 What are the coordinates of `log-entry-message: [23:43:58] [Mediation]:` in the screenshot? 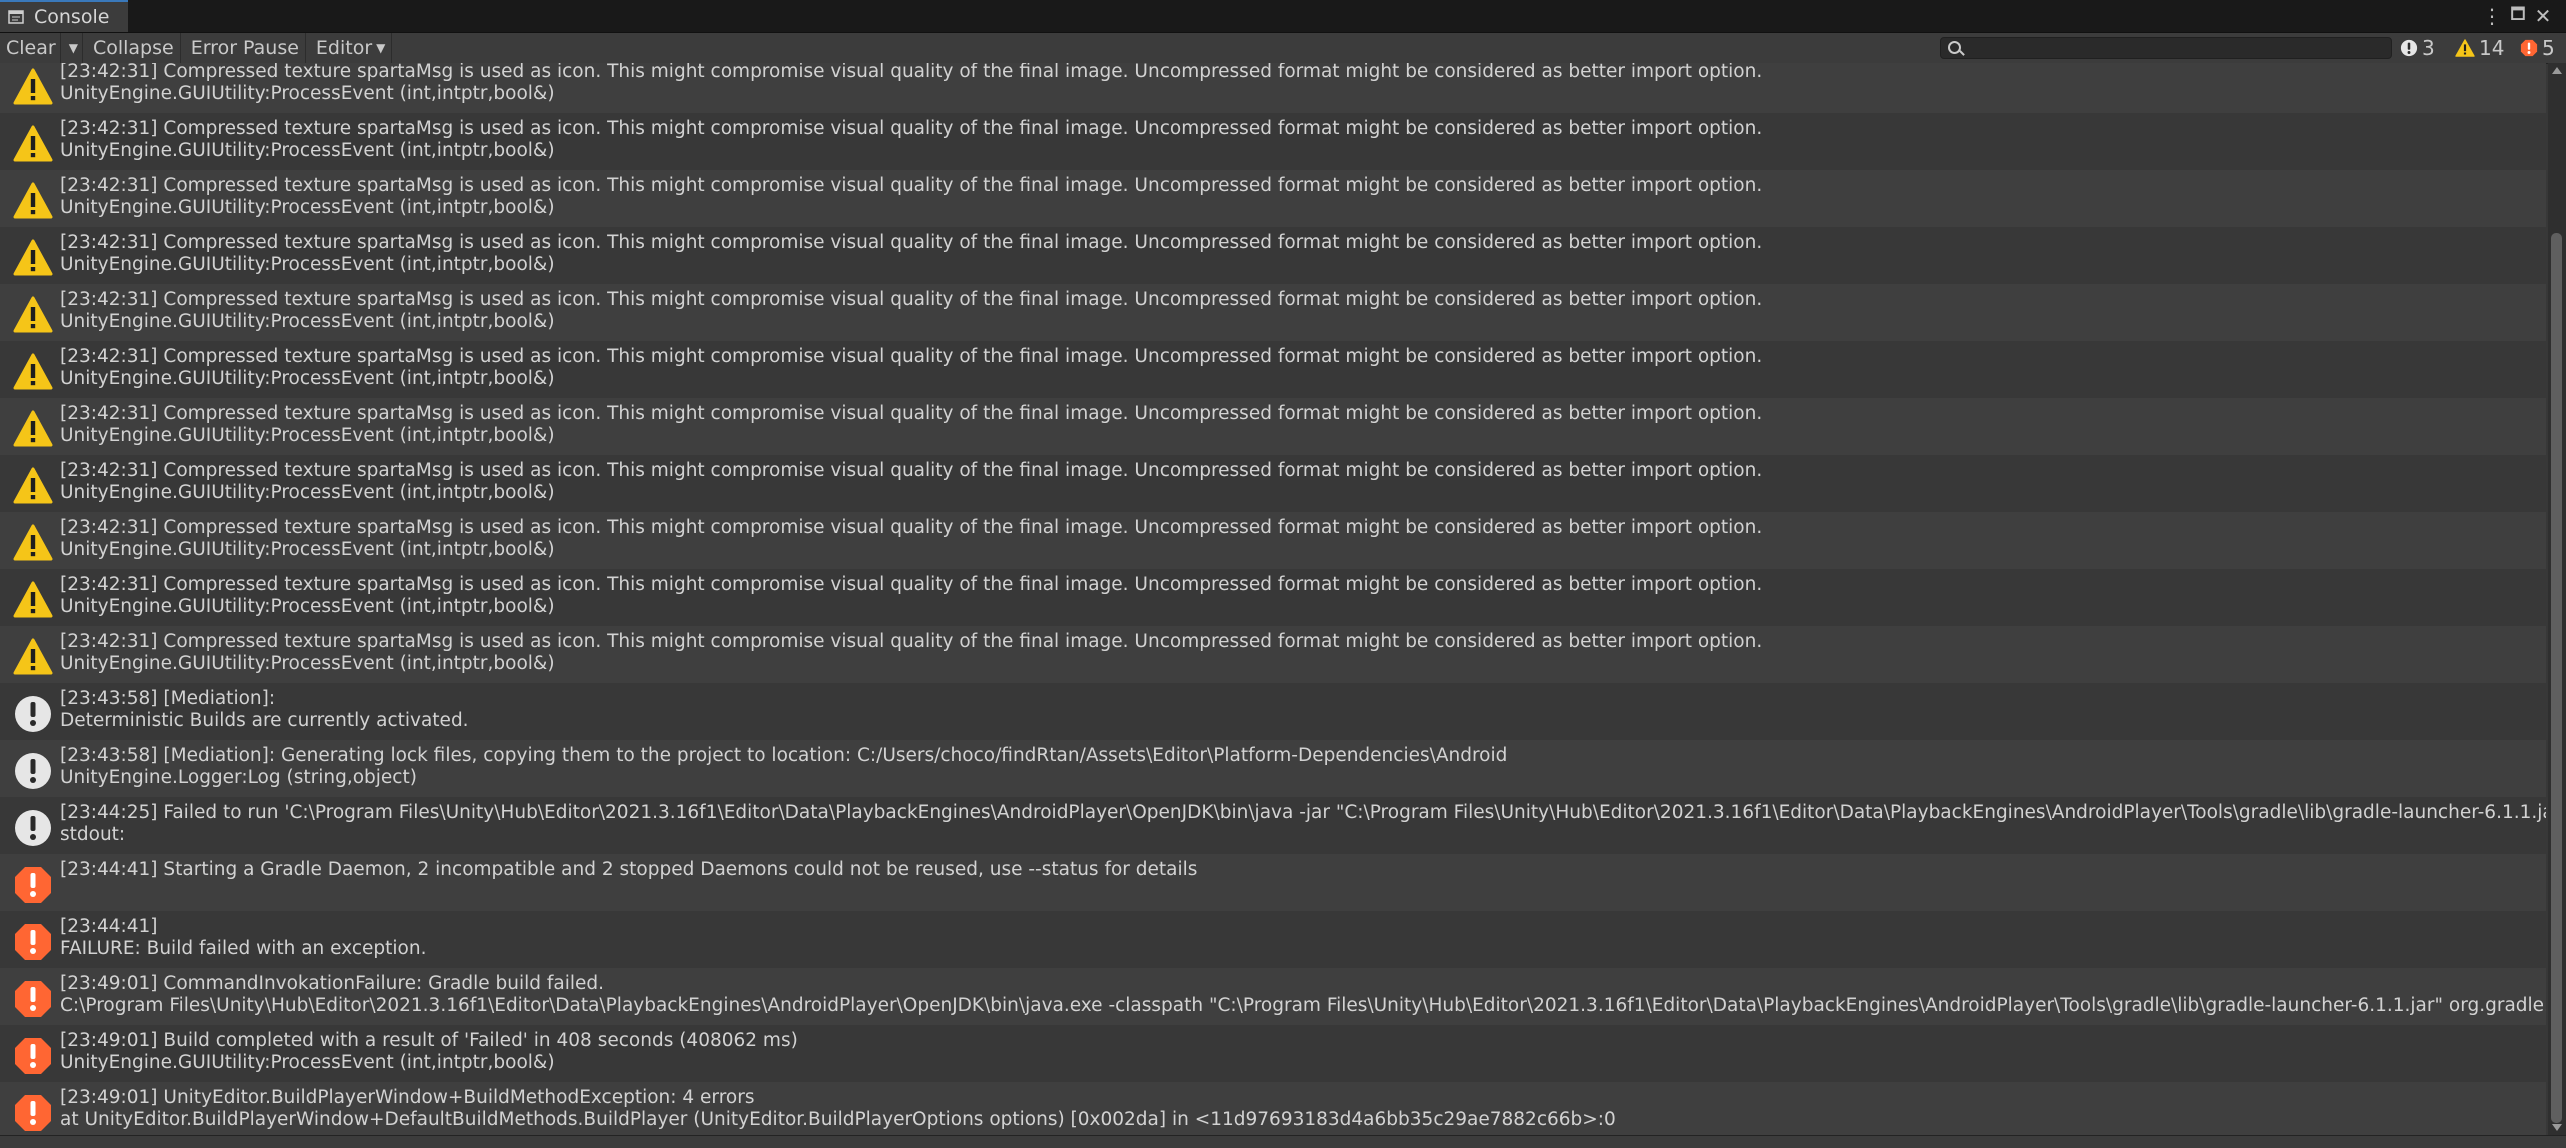 It's located at (168, 698).